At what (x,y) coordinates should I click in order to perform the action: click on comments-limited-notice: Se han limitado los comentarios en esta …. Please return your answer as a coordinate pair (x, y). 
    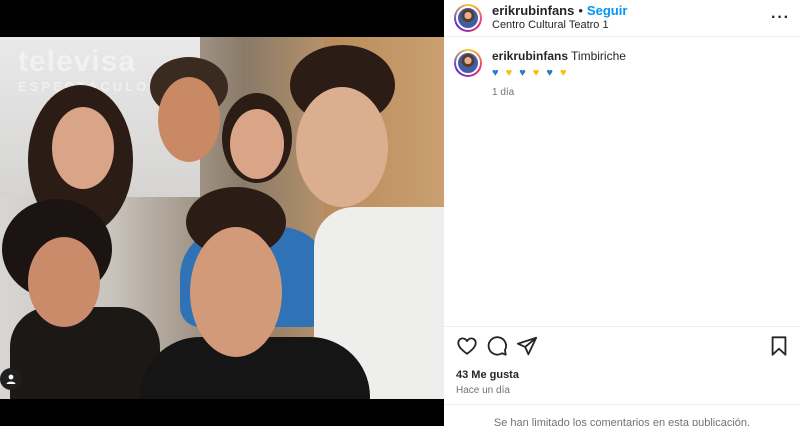
    Looking at the image, I should click on (622, 415).